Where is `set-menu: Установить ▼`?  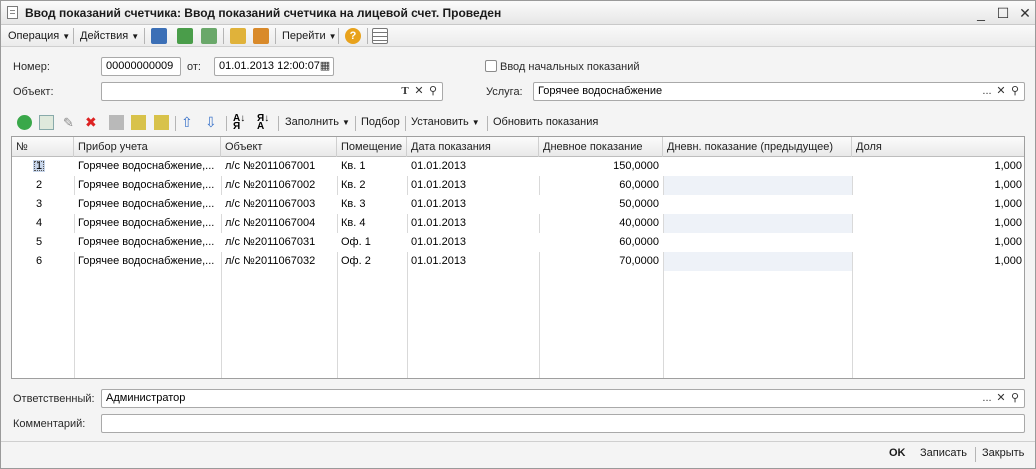
set-menu: Установить ▼ is located at coordinates (445, 122).